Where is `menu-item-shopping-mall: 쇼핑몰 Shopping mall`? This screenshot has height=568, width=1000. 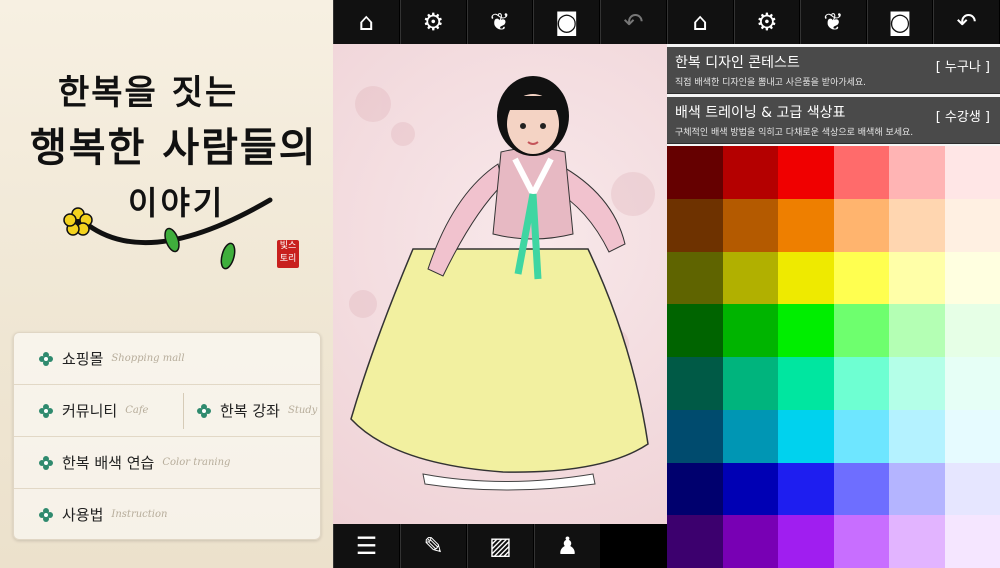
menu-item-shopping-mall: 쇼핑몰 Shopping mall is located at coordinates (111, 358).